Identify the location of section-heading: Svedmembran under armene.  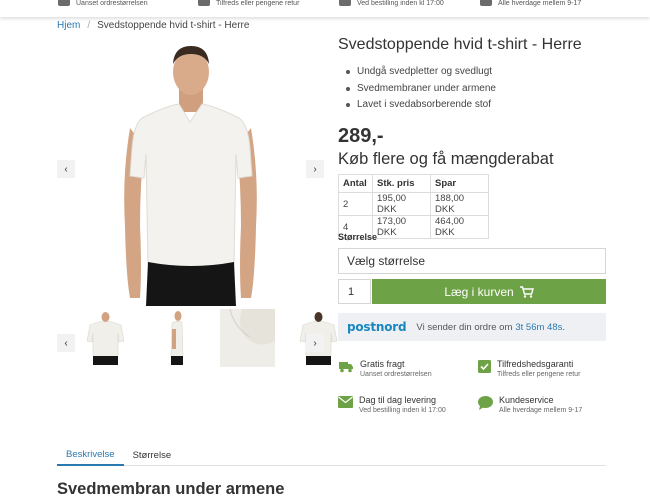
(171, 489).